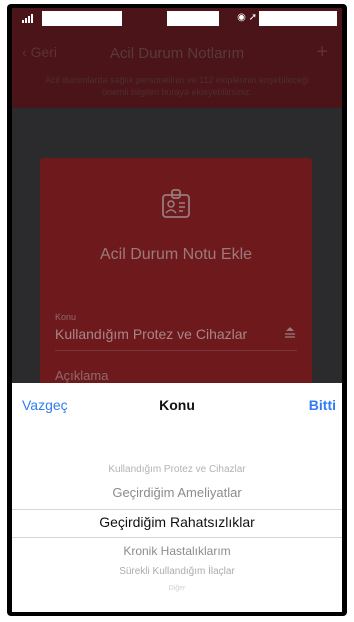 Image resolution: width=354 pixels, height=622 pixels. What do you see at coordinates (176, 203) in the screenshot?
I see `id-badge-icon` at bounding box center [176, 203].